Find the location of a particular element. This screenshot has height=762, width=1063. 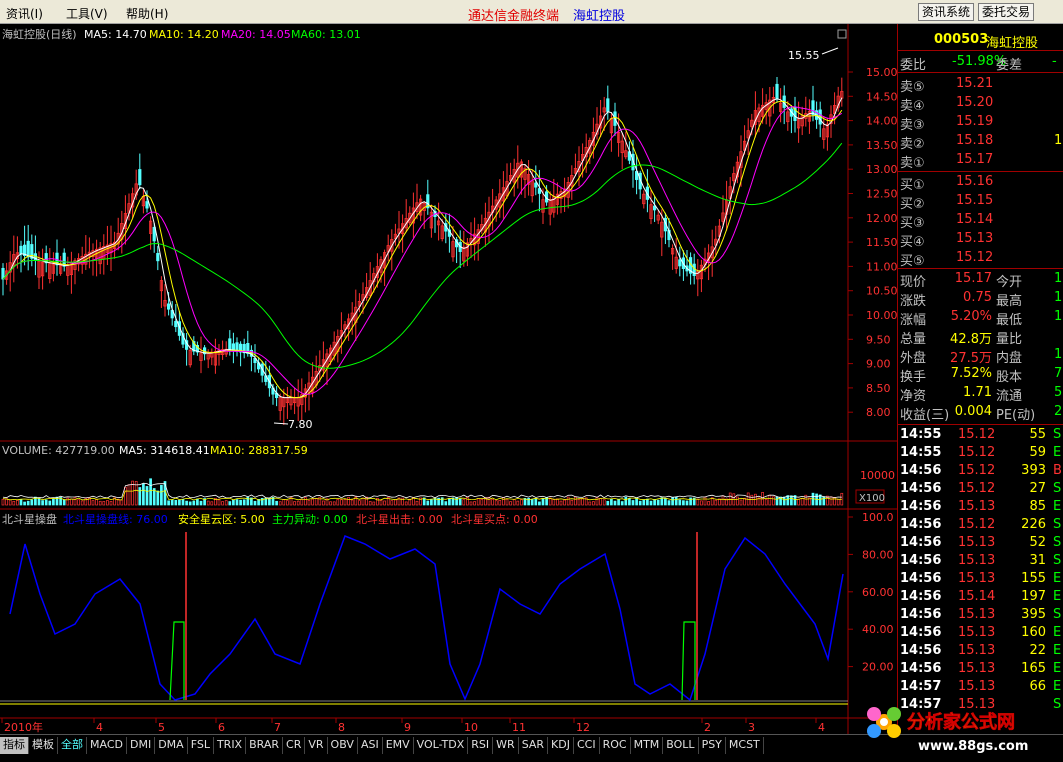

menu-item-info: 资讯(I) is located at coordinates (24, 13).